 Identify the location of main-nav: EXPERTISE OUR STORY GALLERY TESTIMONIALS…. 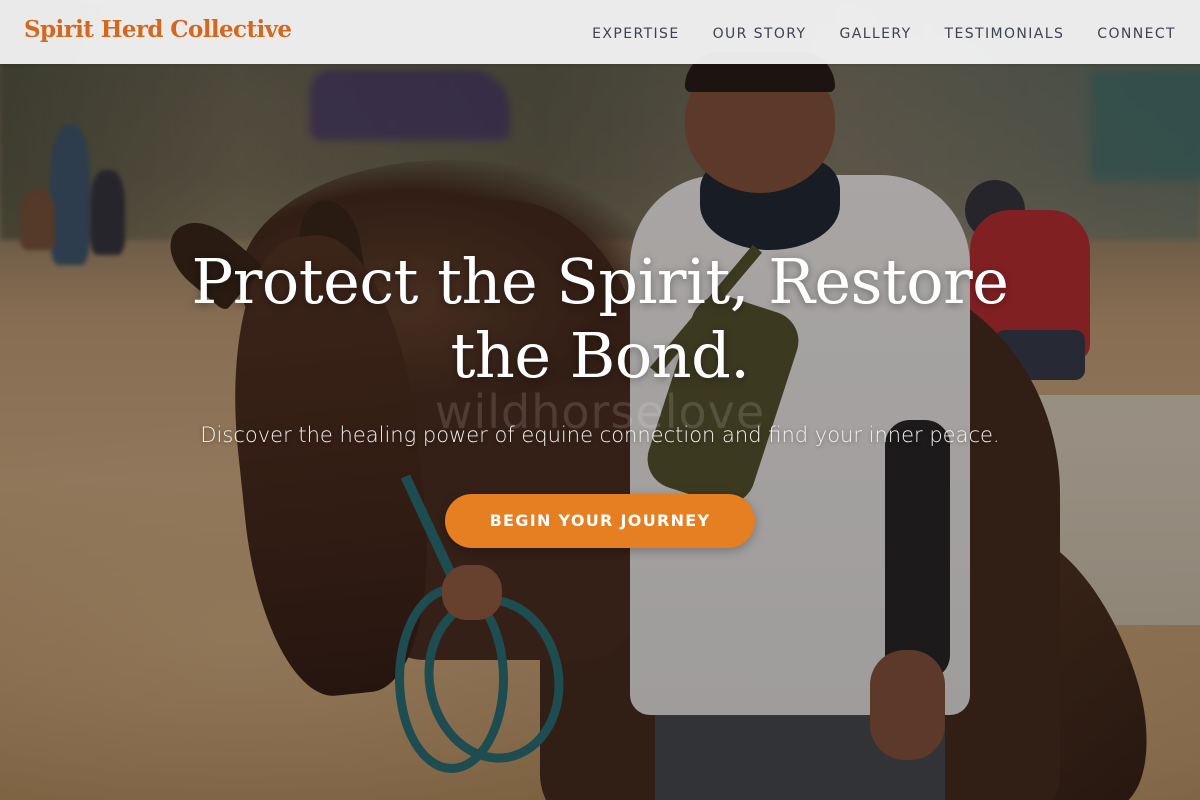
(884, 32).